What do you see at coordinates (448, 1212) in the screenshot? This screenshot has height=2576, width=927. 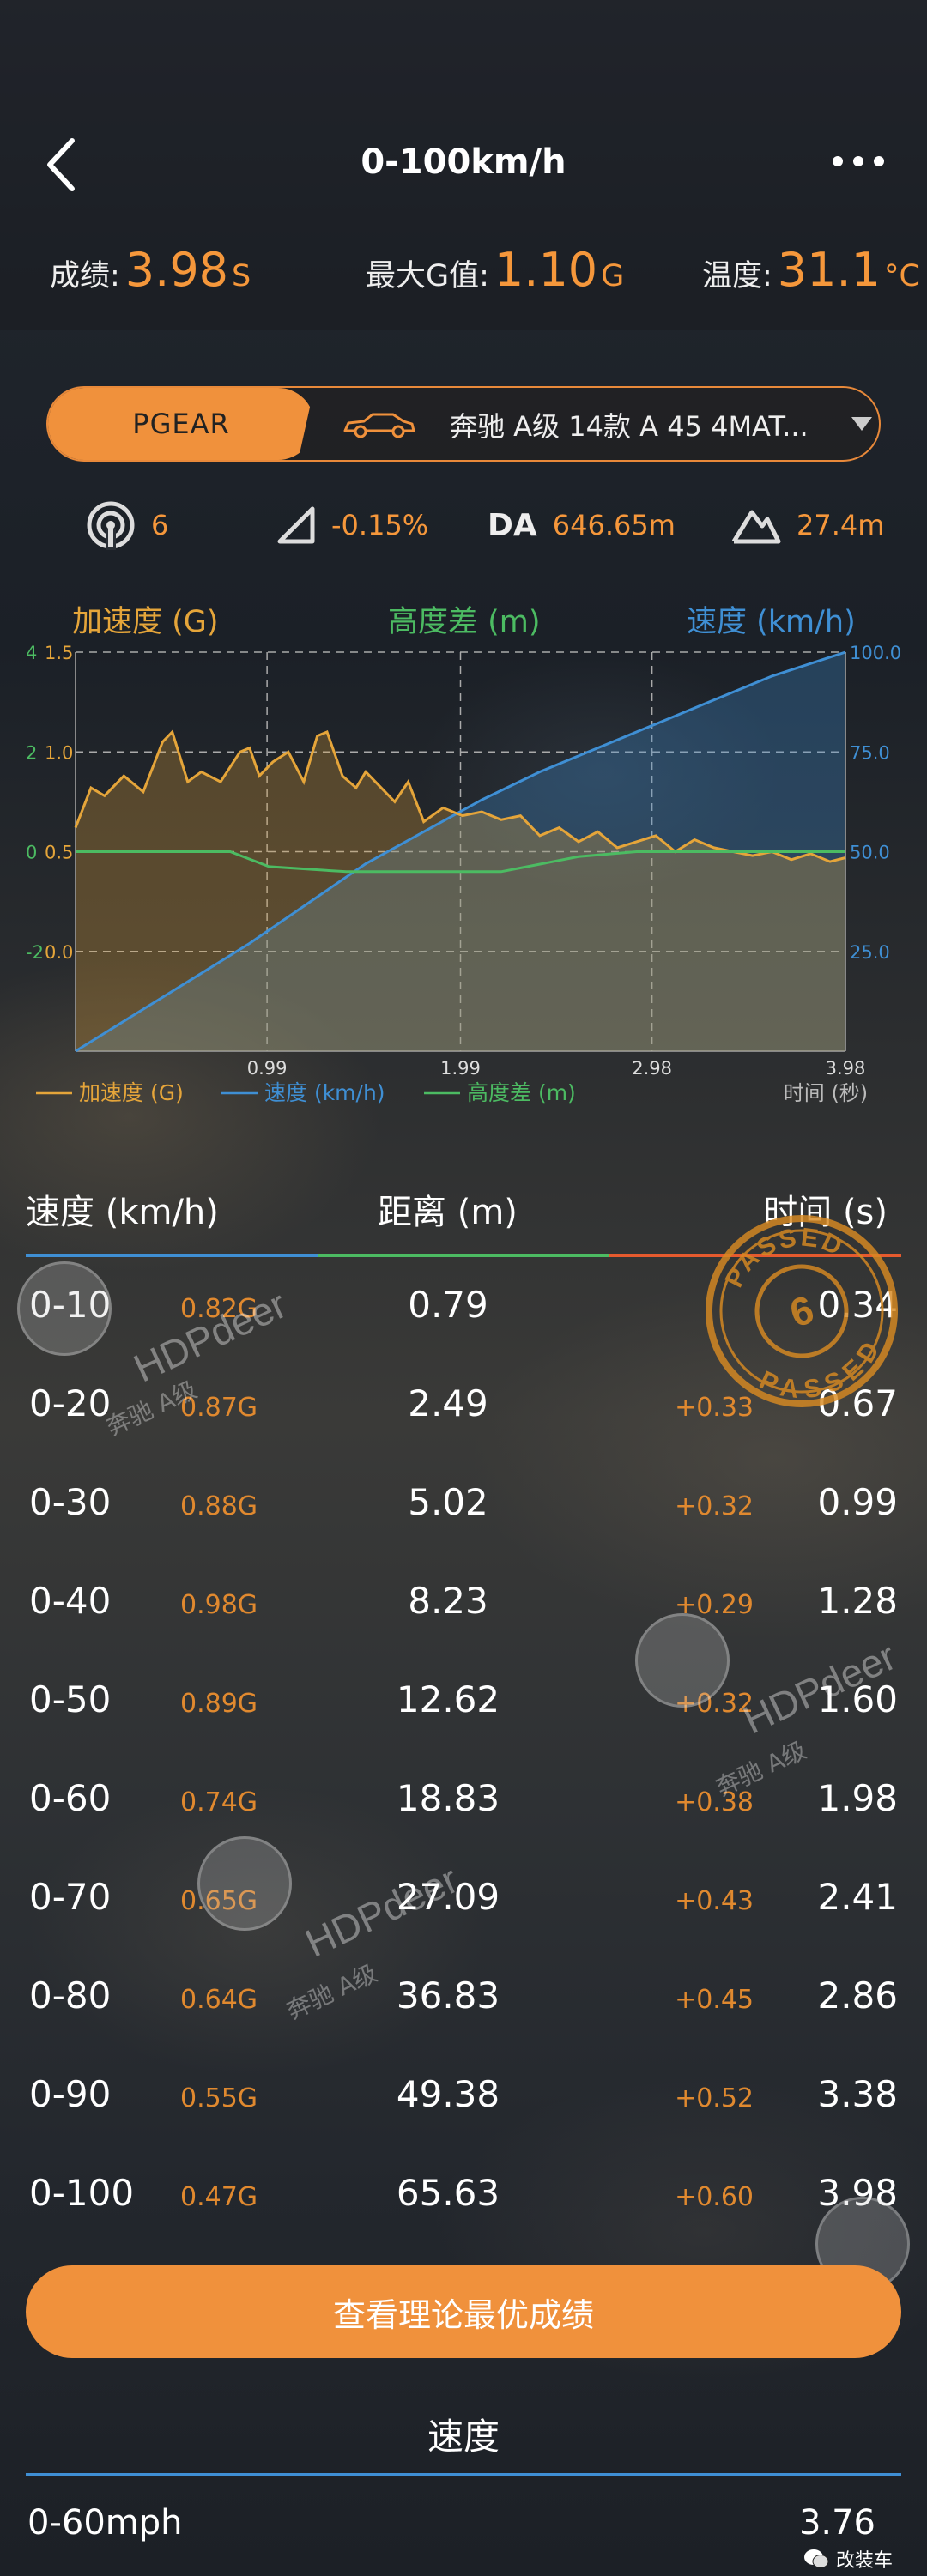 I see `col-distance-header: 距离 (m)` at bounding box center [448, 1212].